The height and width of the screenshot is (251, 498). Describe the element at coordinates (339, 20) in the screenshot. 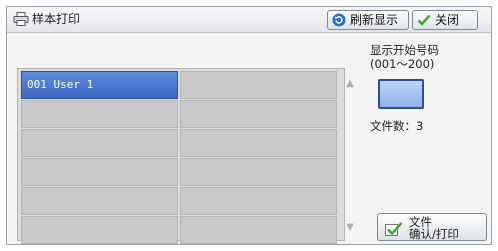

I see `refresh-icon` at that location.